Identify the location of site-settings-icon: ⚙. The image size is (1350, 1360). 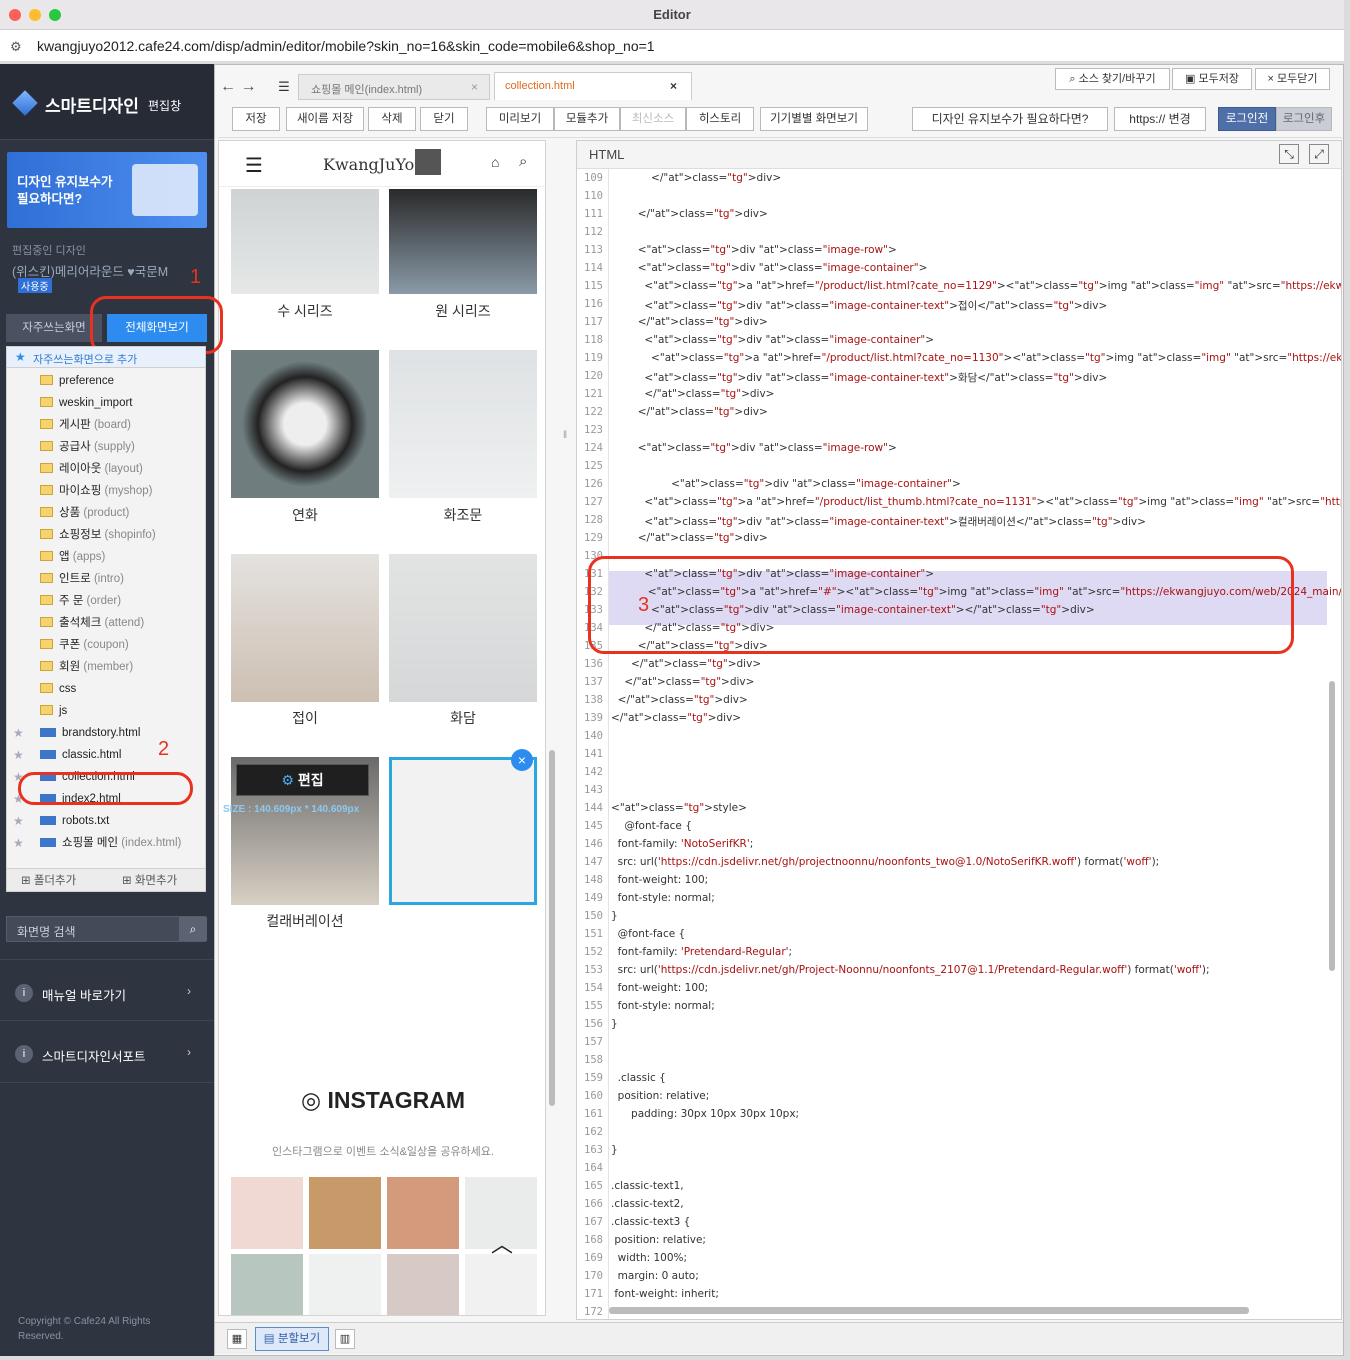
(16, 47).